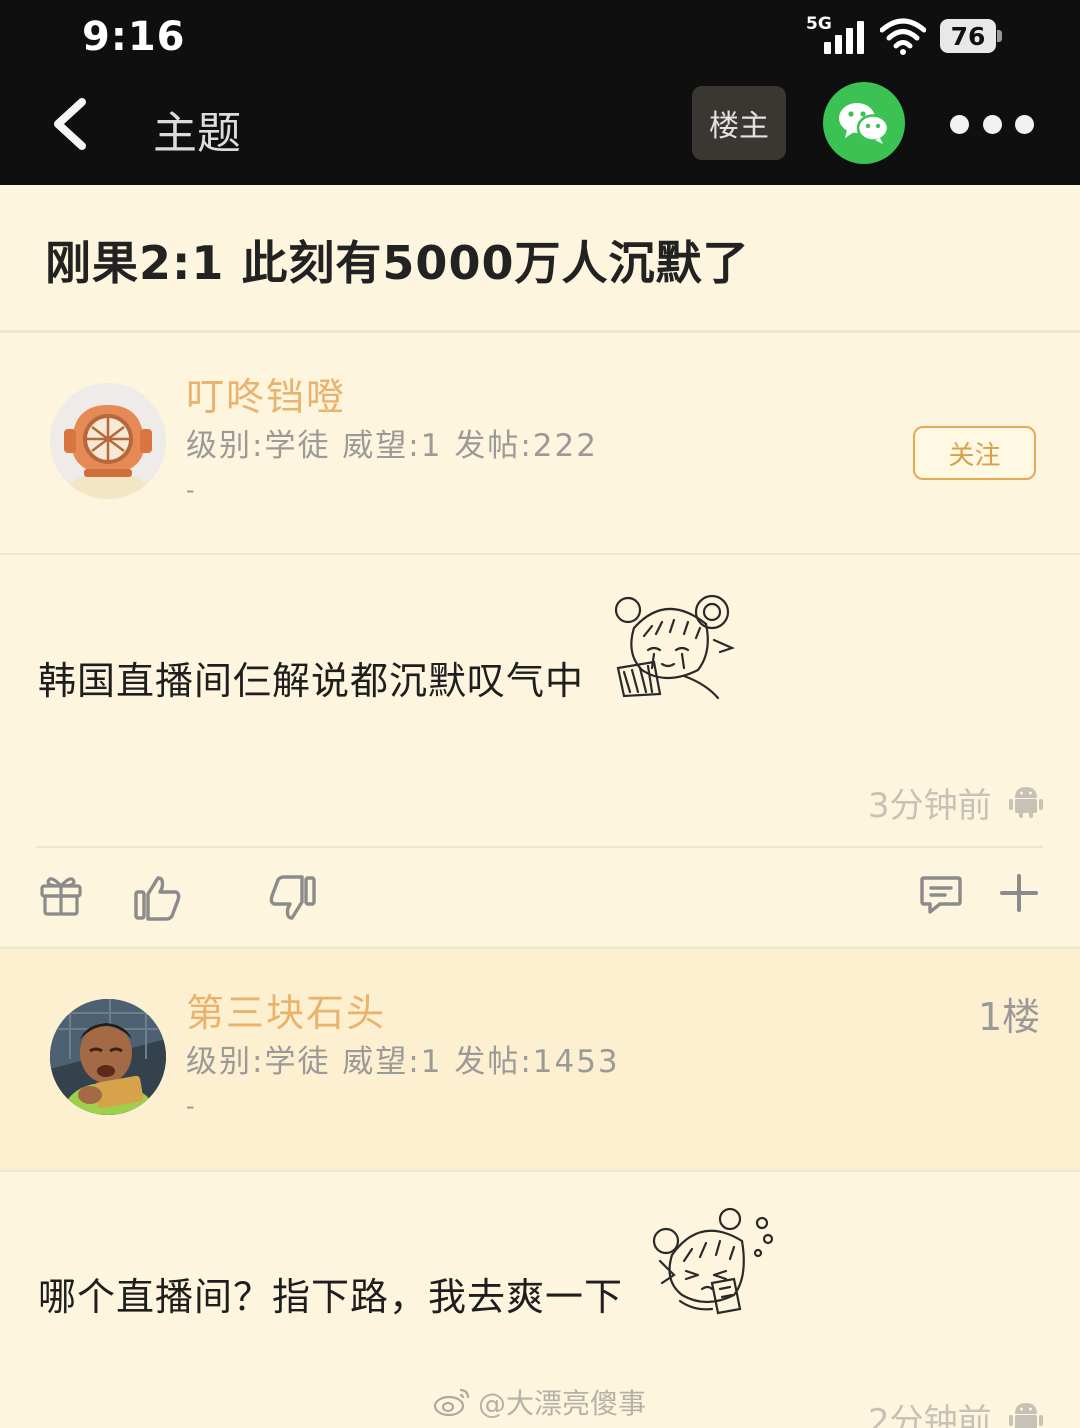 The width and height of the screenshot is (1080, 1428). What do you see at coordinates (968, 36) in the screenshot?
I see `battery-level: 76` at bounding box center [968, 36].